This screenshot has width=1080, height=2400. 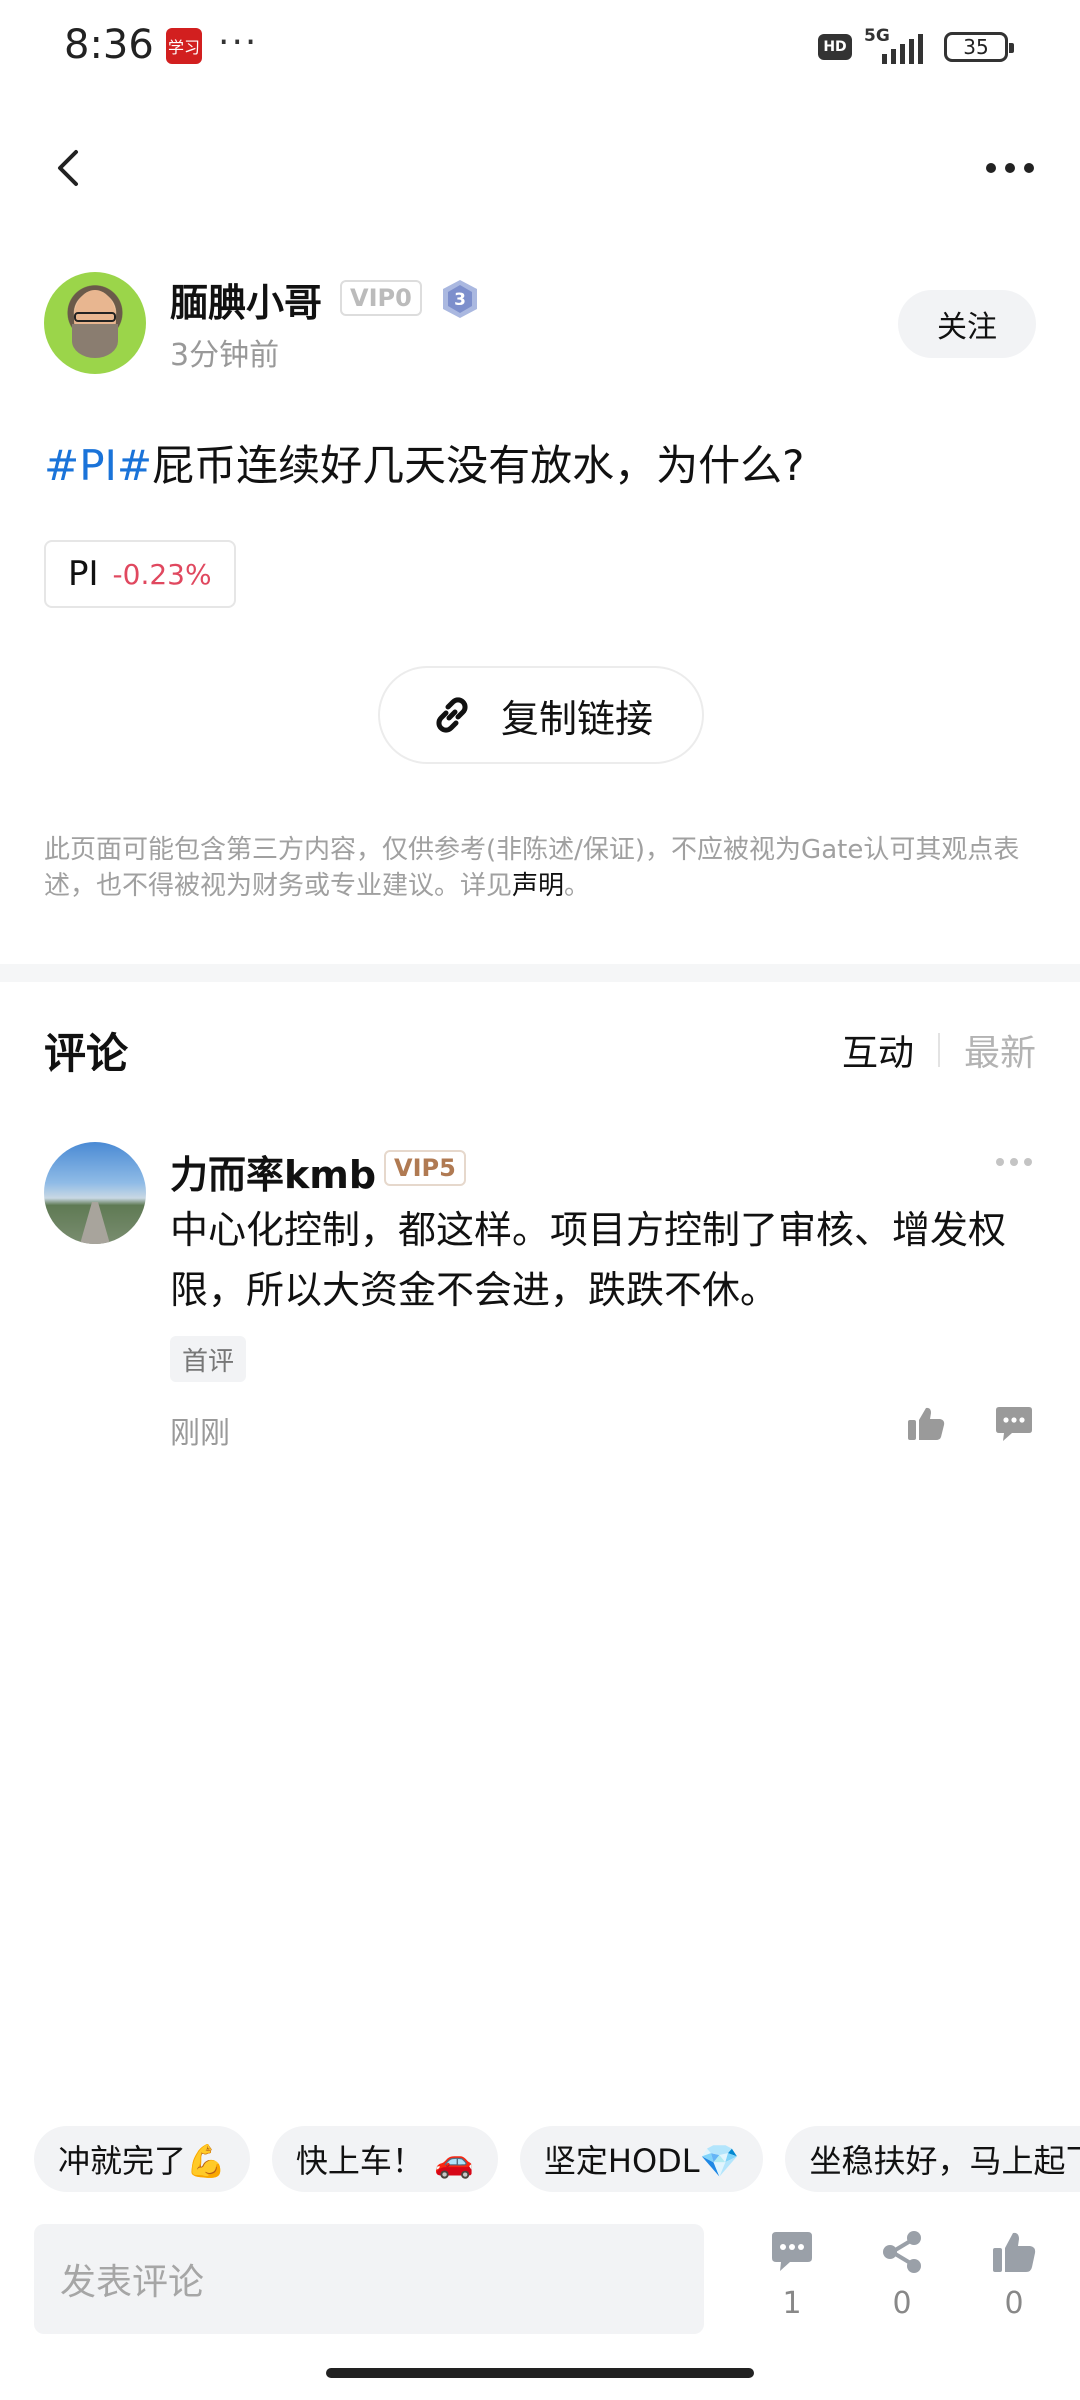 I want to click on level-badge-icon: 3, so click(x=460, y=299).